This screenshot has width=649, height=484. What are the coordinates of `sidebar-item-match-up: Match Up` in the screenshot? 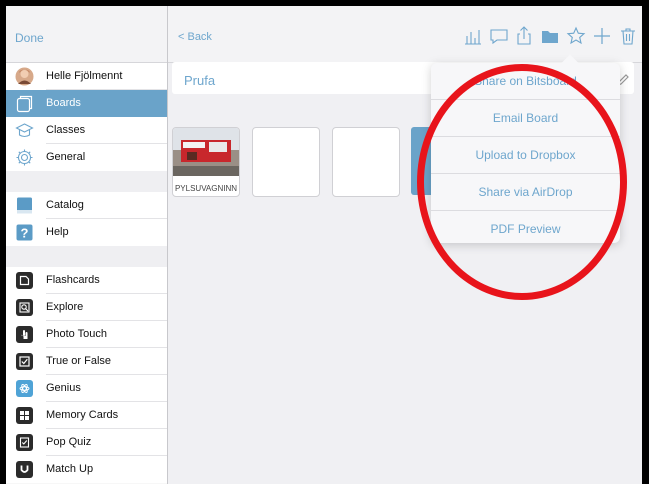 It's located at (86, 469).